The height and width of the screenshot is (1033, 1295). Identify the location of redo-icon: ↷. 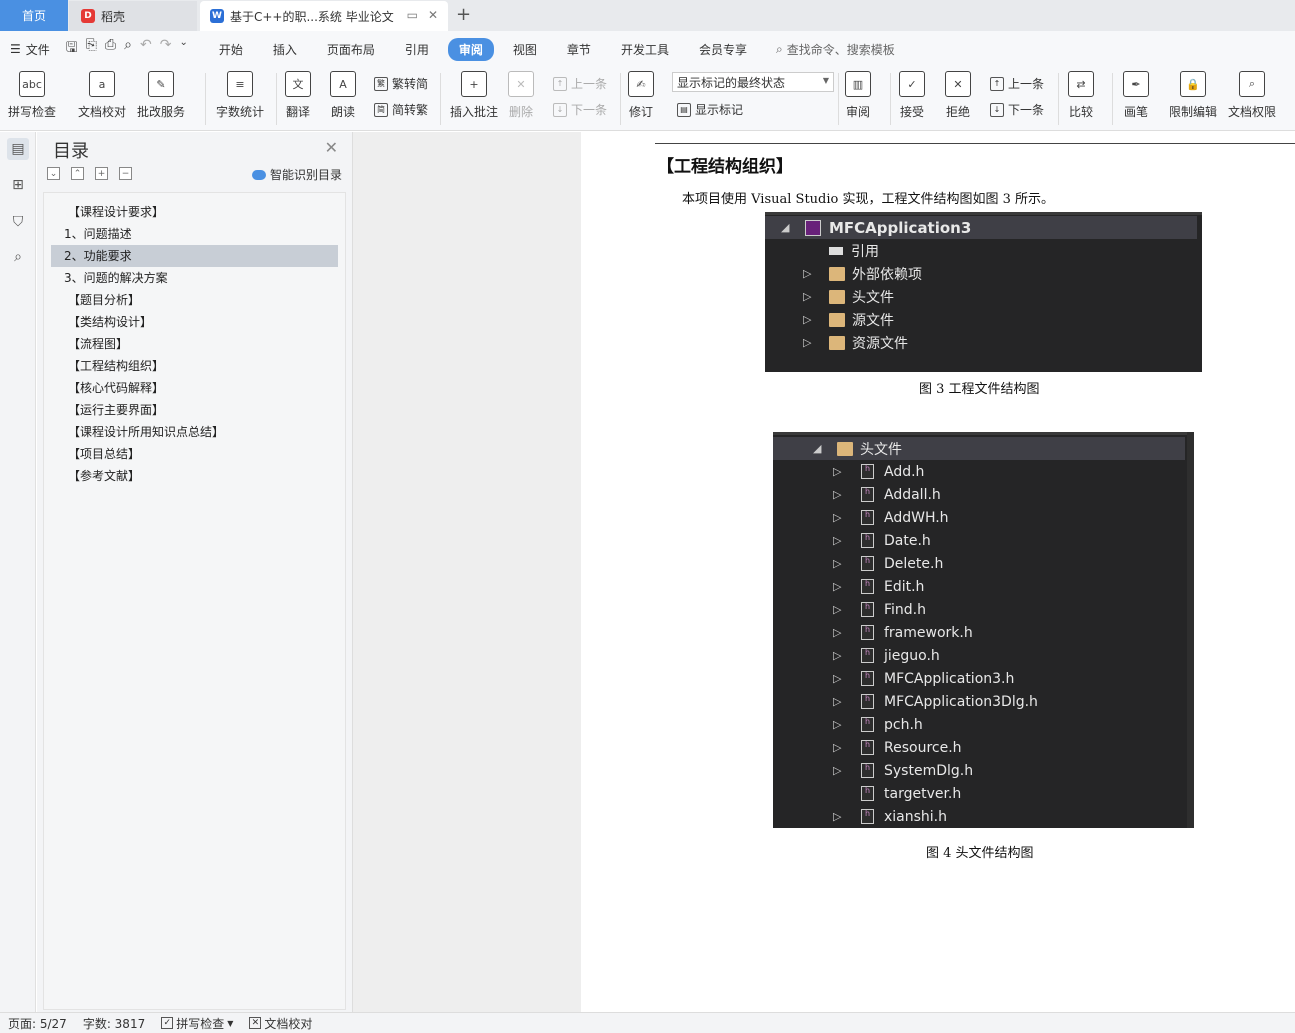
(166, 49).